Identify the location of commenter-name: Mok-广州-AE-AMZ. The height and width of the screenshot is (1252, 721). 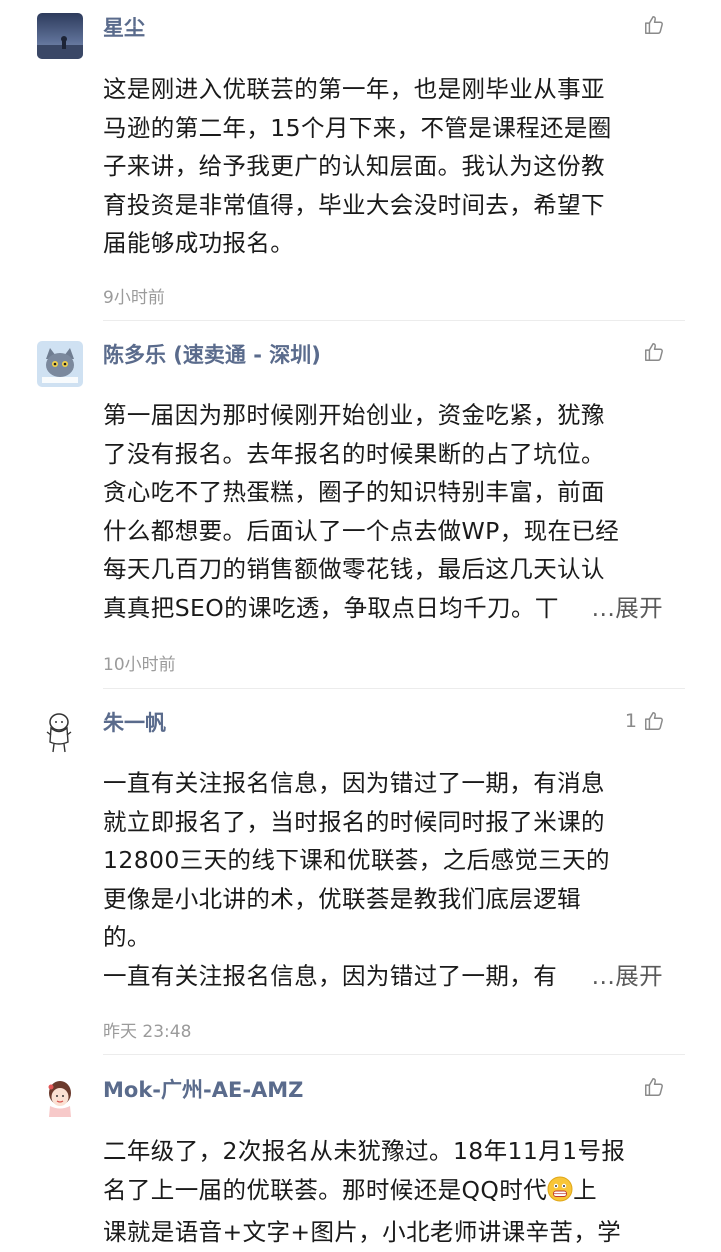
(203, 1090).